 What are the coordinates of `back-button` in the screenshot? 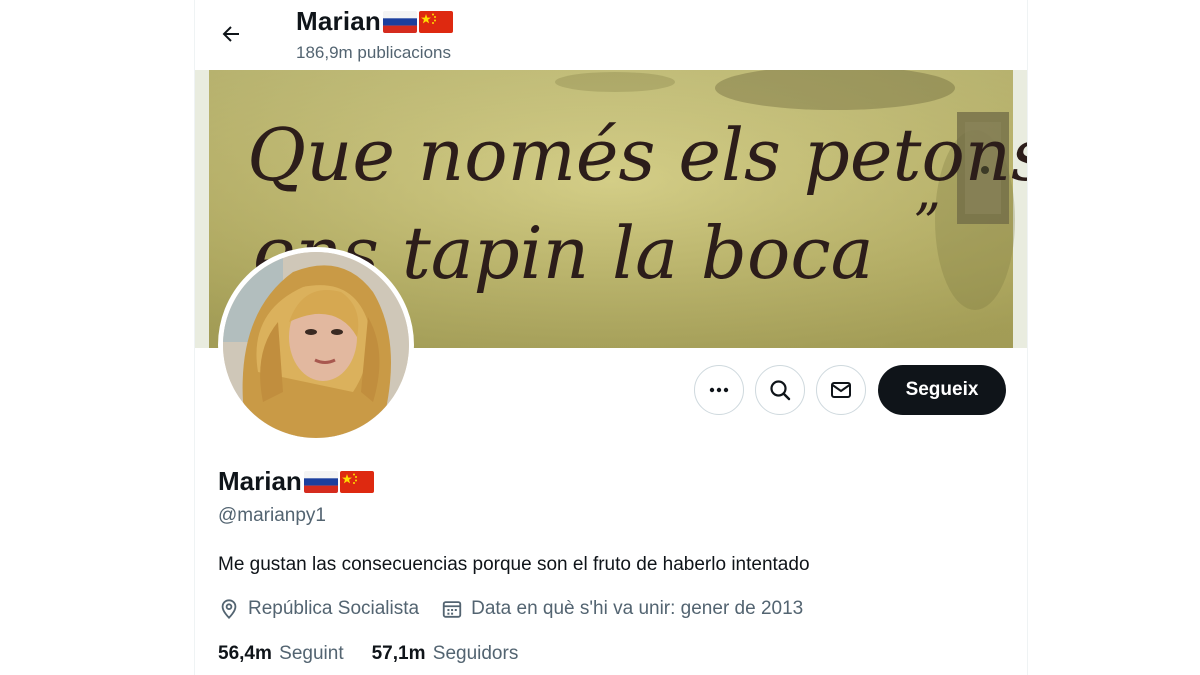 It's located at (231, 34).